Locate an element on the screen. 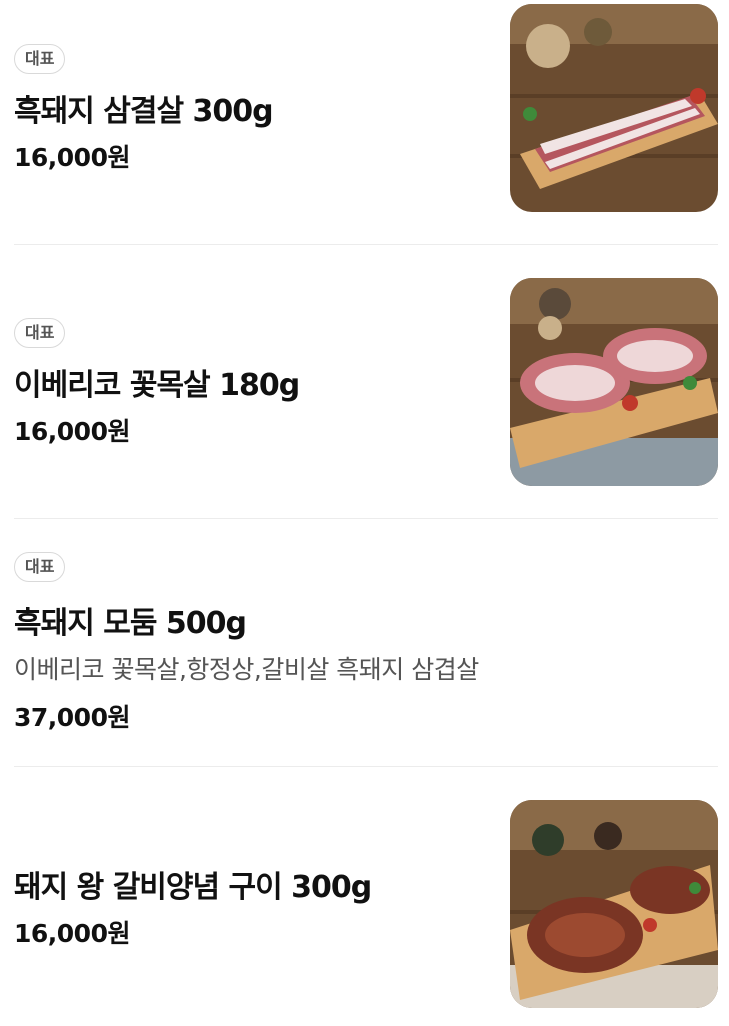 Image resolution: width=729 pixels, height=1026 pixels. menu-item-name: 돼지 왕 갈비양념 구이 300g is located at coordinates (193, 887).